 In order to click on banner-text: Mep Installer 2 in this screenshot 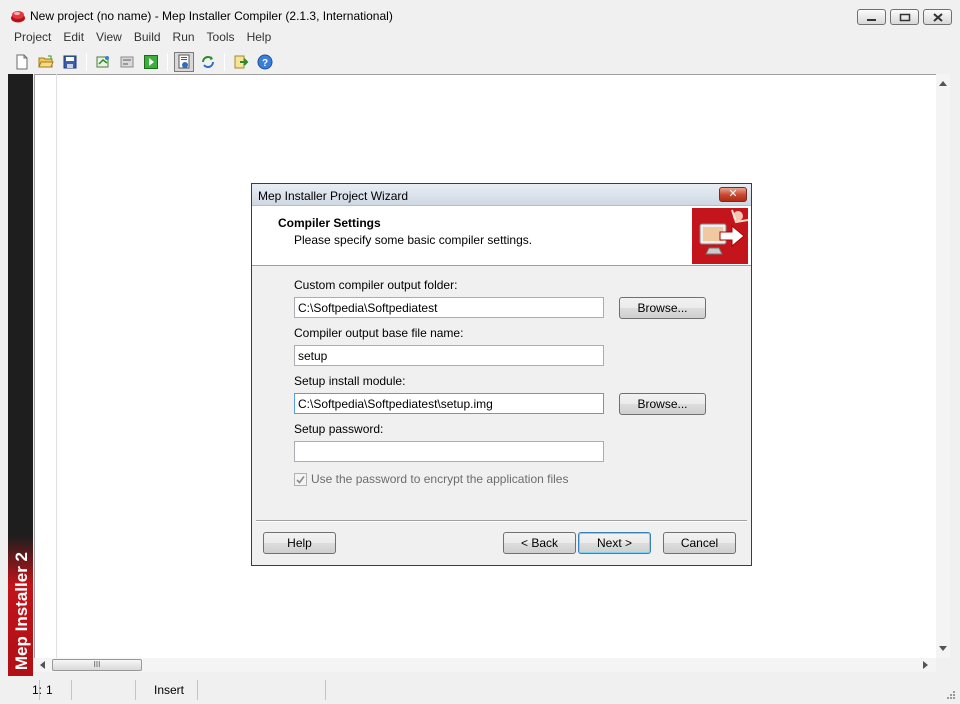, I will do `click(21, 610)`.